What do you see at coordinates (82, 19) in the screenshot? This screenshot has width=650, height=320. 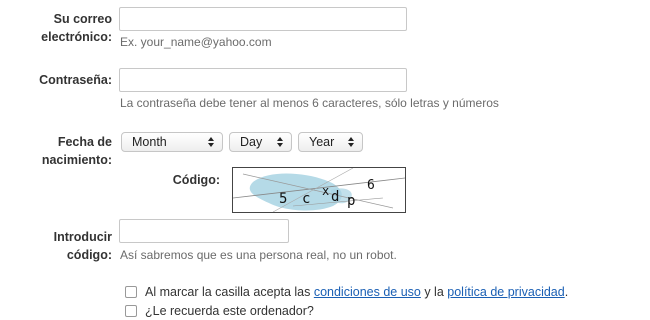 I see `email-label-line1: Su correo` at bounding box center [82, 19].